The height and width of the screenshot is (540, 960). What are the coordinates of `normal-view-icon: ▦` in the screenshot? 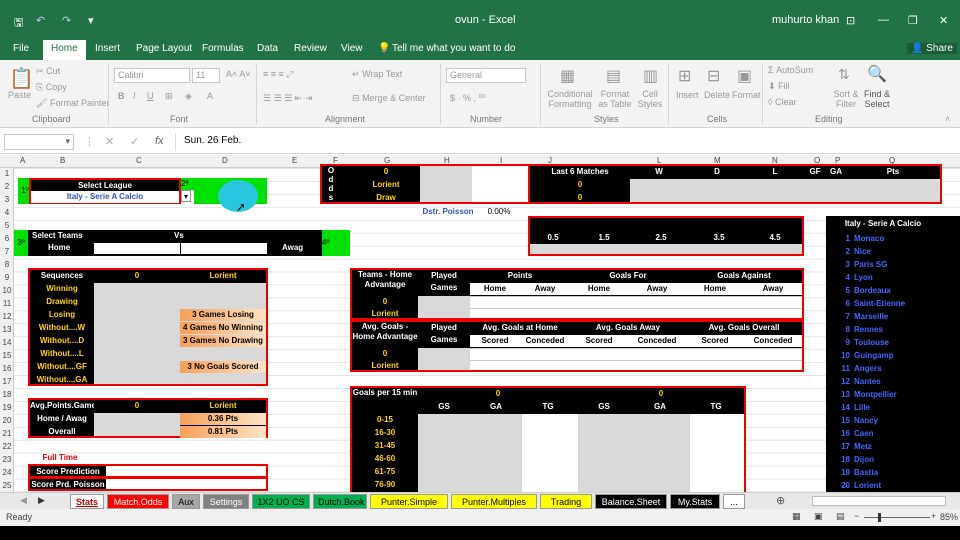 It's located at (796, 516).